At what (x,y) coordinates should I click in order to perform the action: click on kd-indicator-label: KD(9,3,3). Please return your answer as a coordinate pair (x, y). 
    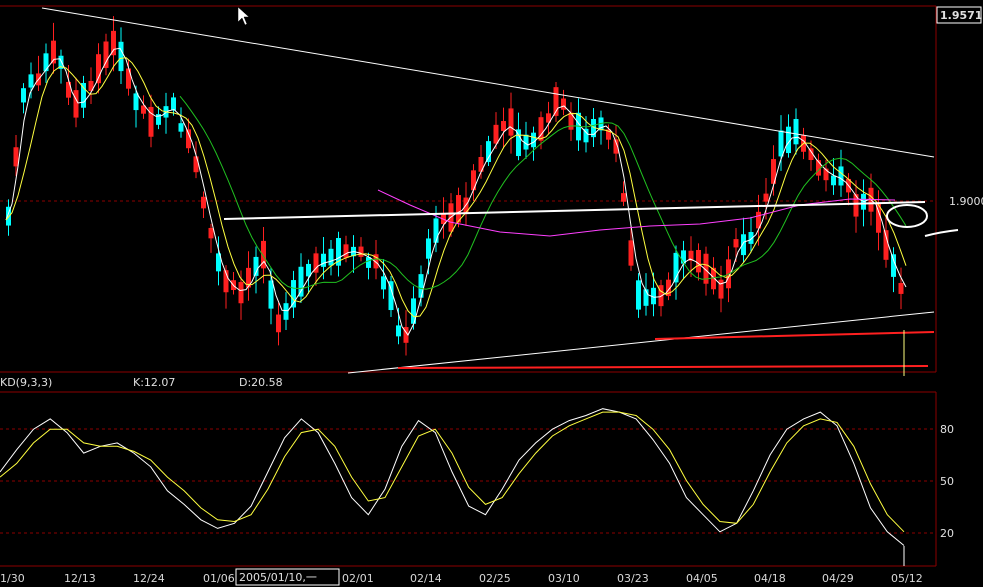
    Looking at the image, I should click on (26, 382).